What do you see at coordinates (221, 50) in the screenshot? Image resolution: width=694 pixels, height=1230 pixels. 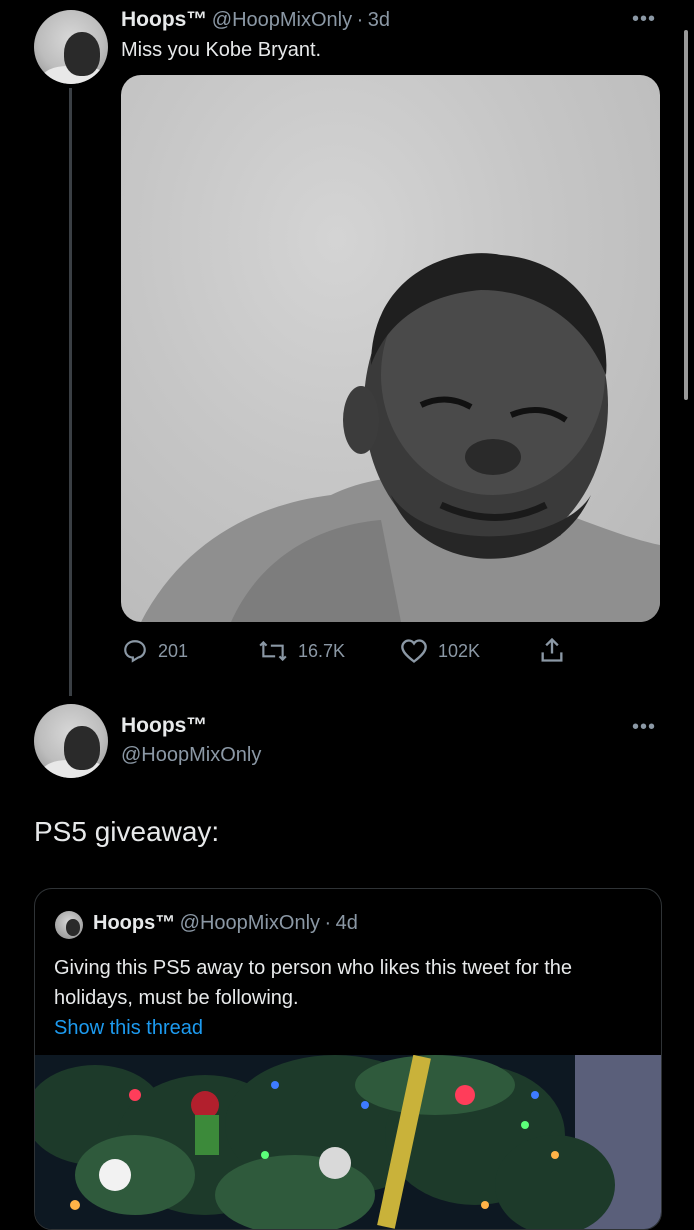 I see `tweet-text: Miss you Kobe Bryant.` at bounding box center [221, 50].